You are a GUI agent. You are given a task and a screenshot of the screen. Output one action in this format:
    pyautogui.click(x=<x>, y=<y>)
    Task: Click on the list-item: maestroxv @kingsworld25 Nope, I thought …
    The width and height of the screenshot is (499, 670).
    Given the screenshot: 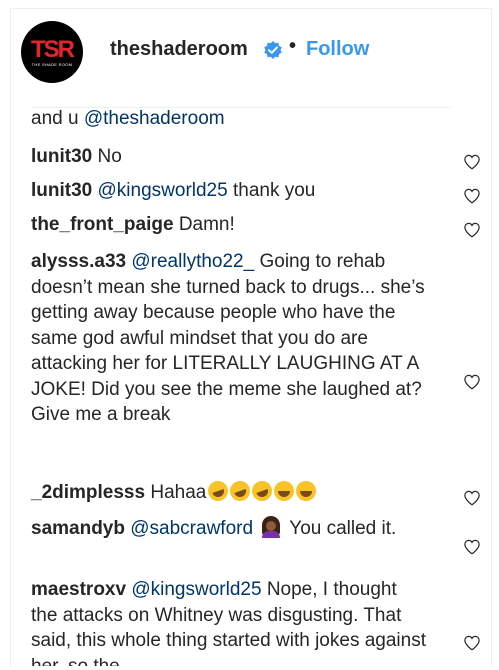 What is the action you would take?
    pyautogui.click(x=228, y=621)
    